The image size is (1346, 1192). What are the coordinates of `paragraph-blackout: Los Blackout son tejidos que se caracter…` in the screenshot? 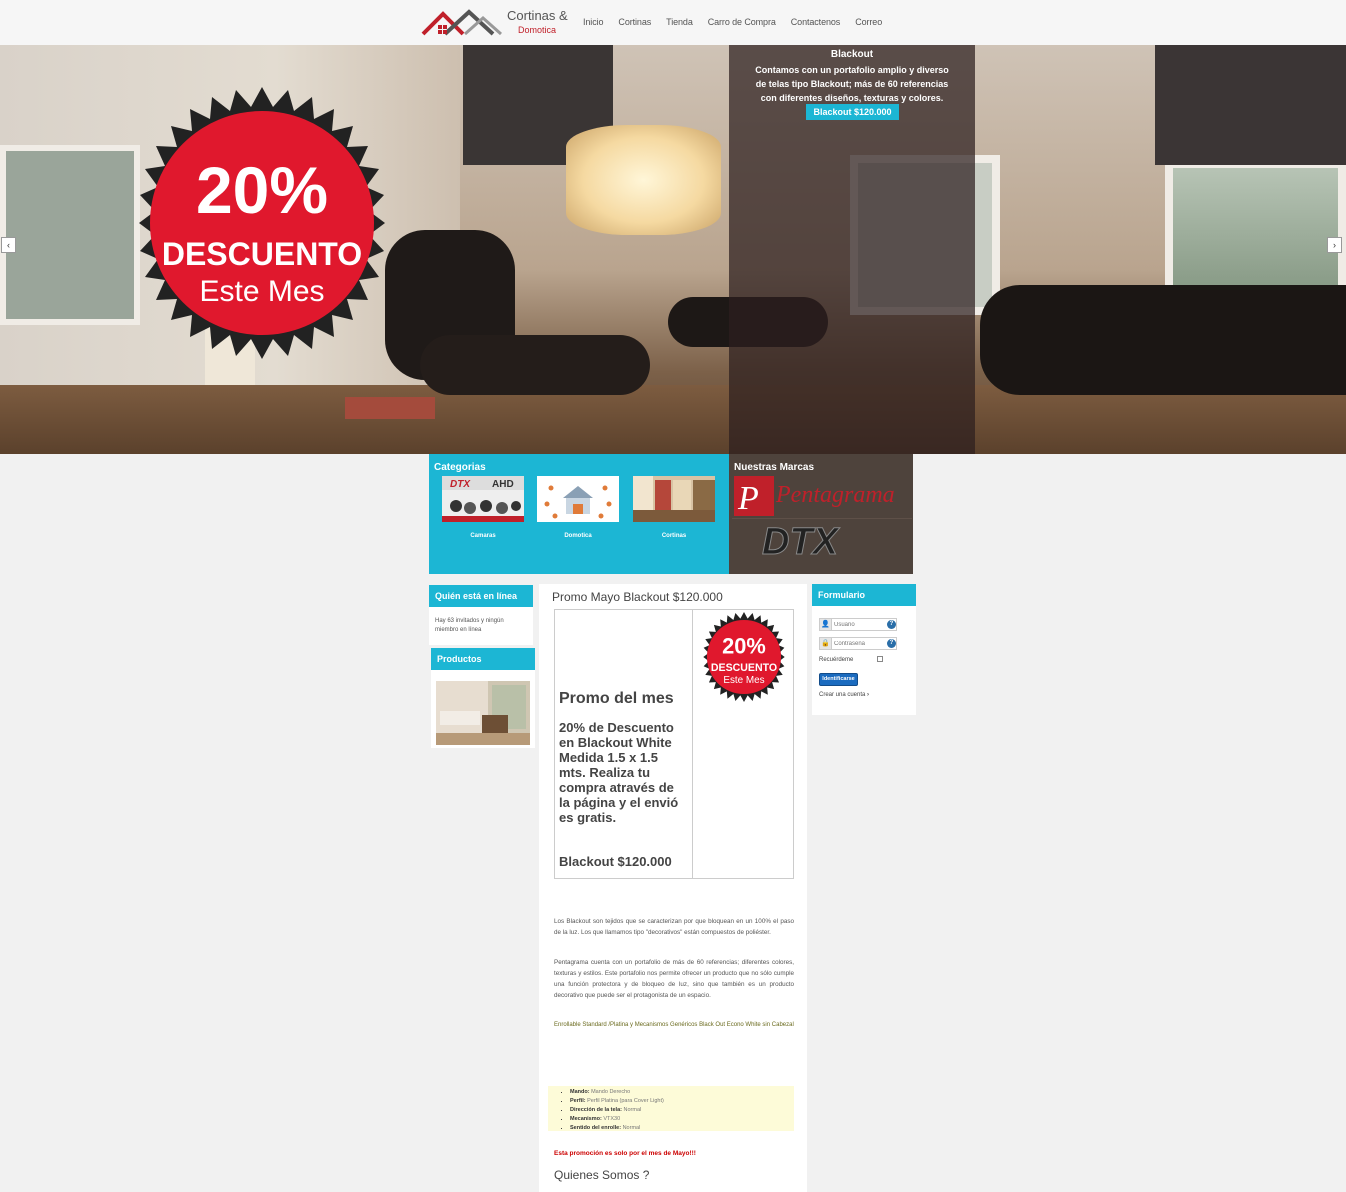 It's located at (674, 927).